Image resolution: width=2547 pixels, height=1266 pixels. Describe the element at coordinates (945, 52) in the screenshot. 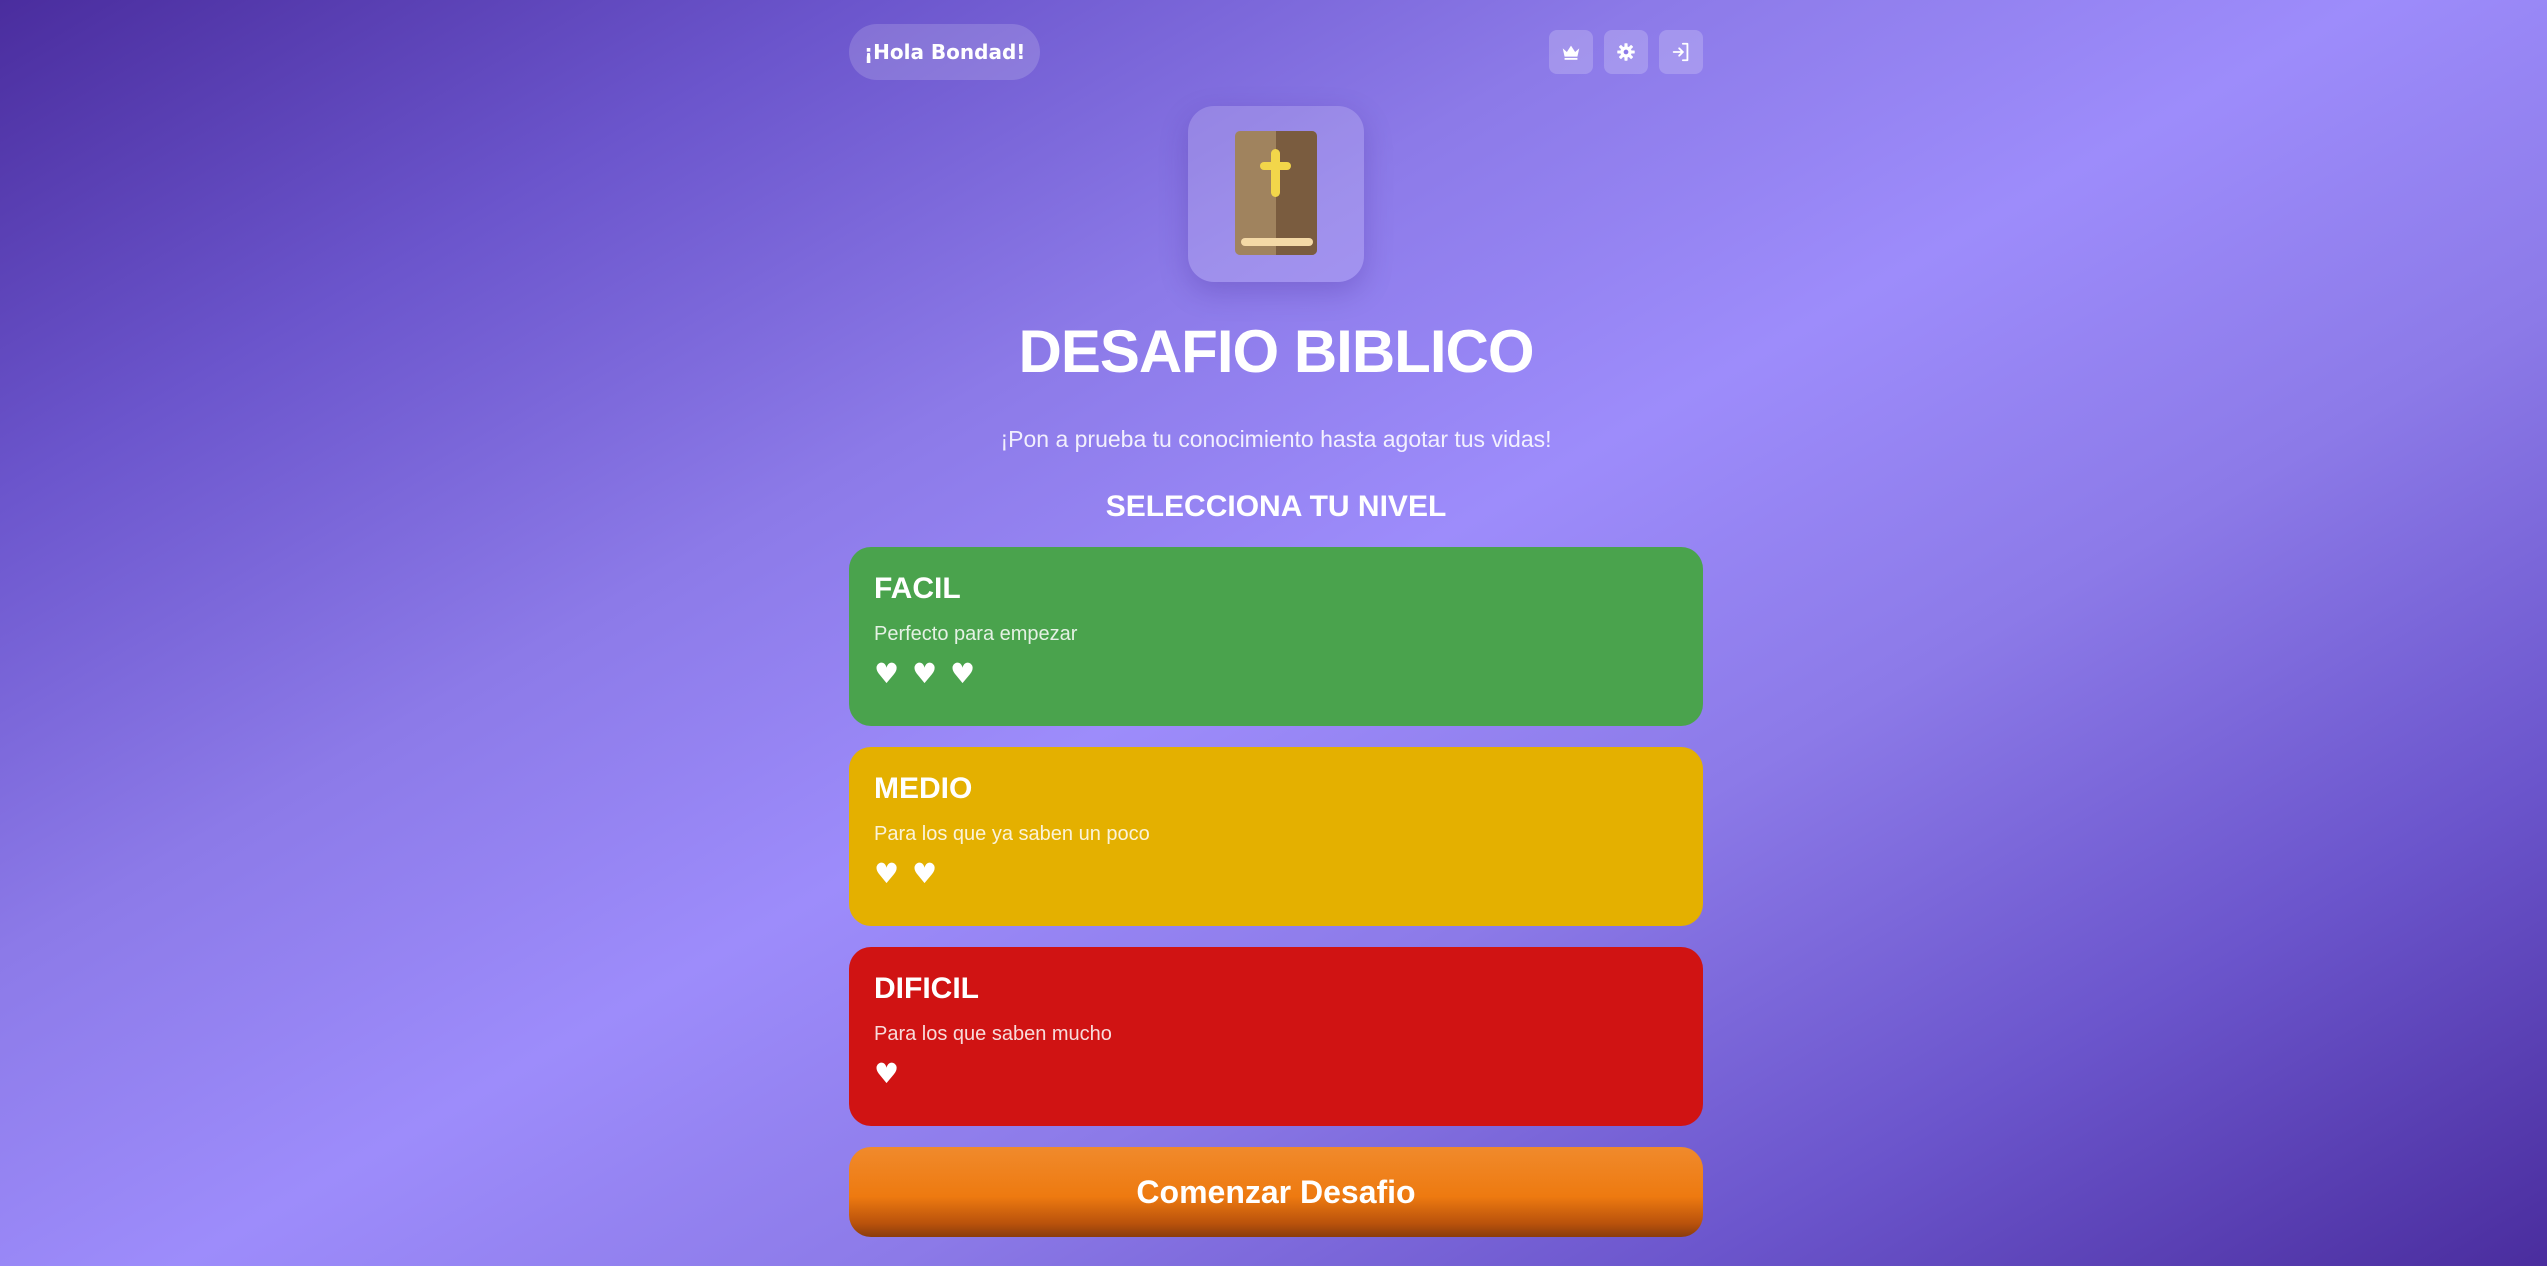

I see `greeting-badge: ¡Hola Bondad!` at that location.